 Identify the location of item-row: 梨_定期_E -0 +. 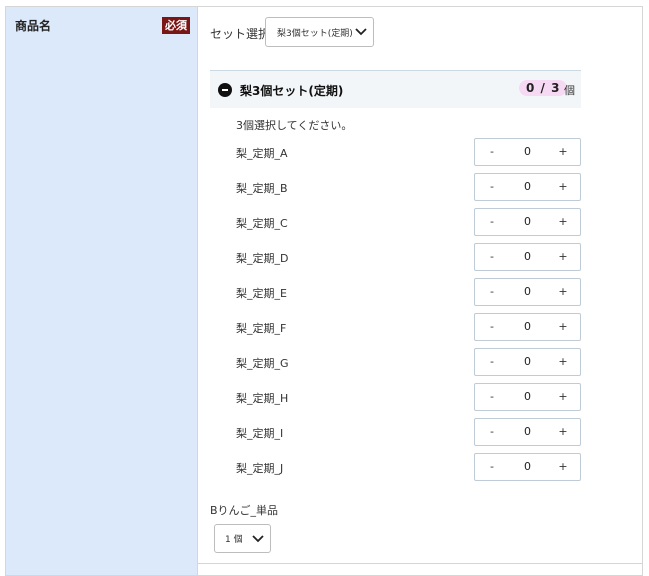
(398, 292).